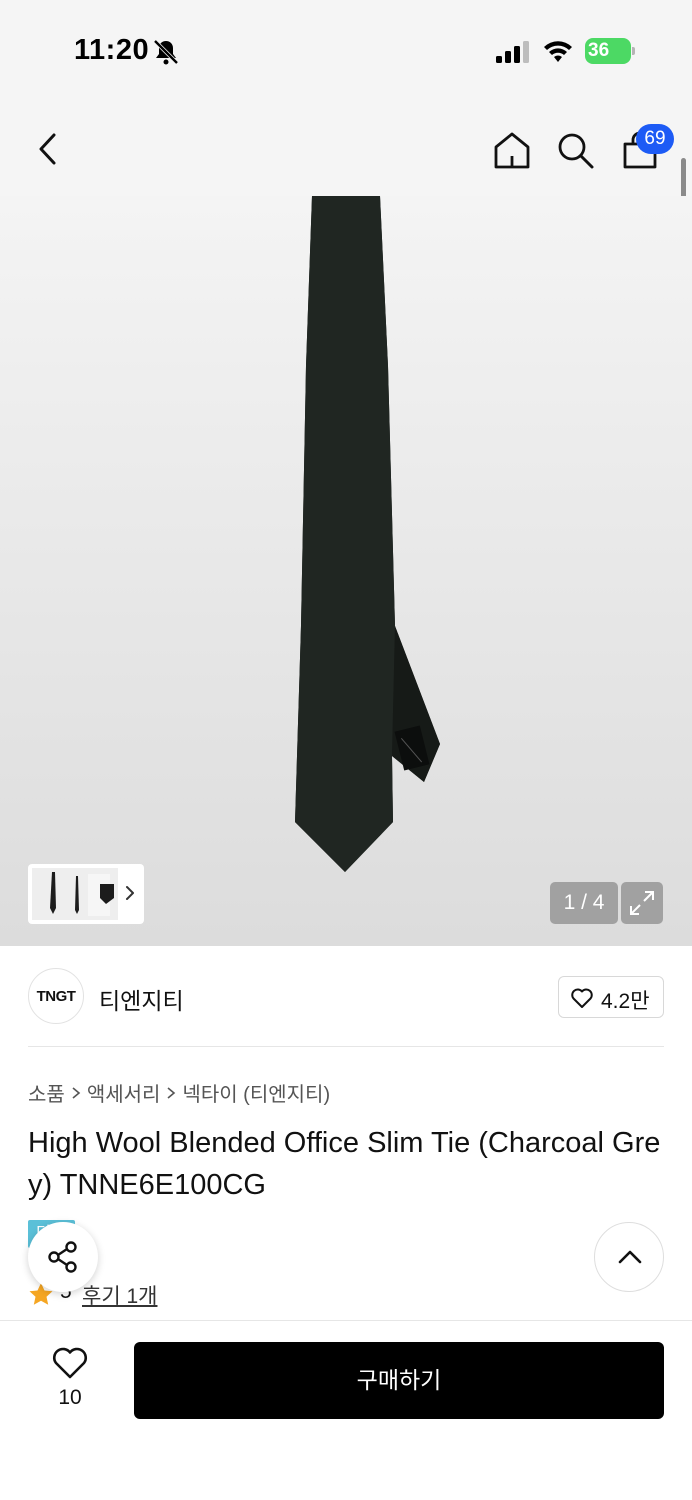  I want to click on breadcrumb-item: 소품, so click(46, 1092).